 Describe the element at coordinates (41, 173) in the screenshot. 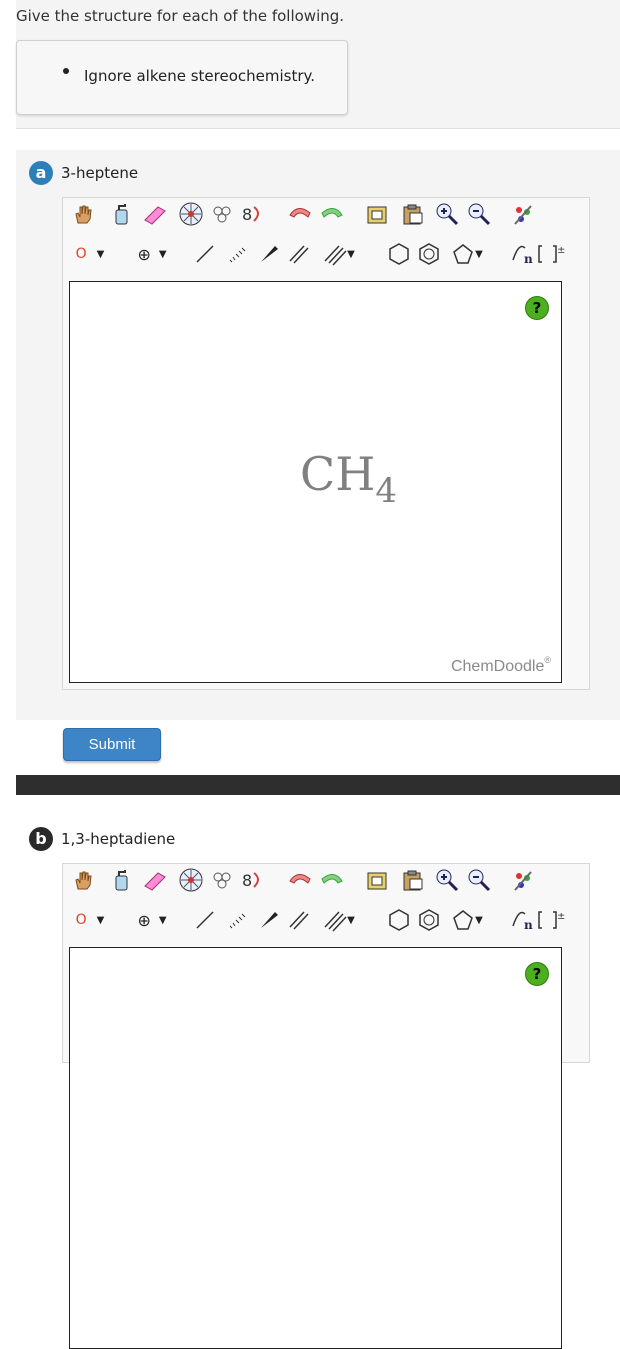

I see `part-a-badge: a` at that location.